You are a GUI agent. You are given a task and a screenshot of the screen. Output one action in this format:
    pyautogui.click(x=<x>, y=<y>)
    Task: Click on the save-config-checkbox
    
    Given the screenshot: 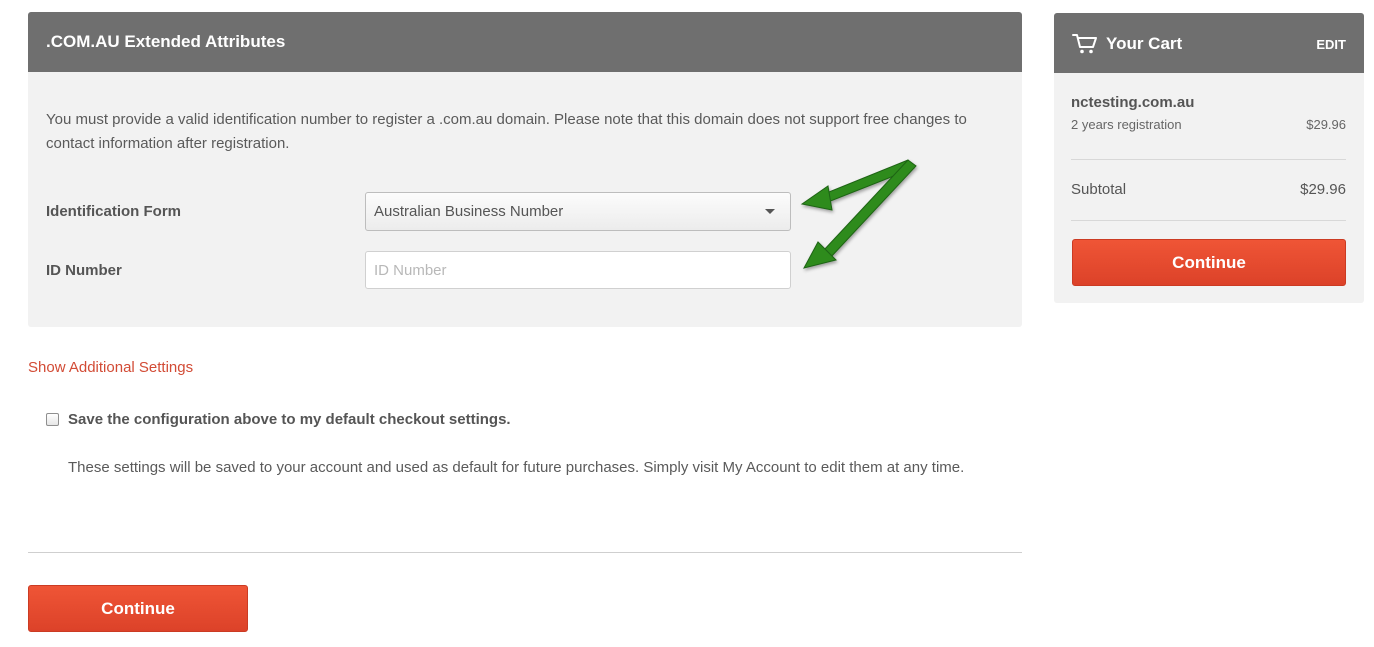 What is the action you would take?
    pyautogui.click(x=52, y=419)
    